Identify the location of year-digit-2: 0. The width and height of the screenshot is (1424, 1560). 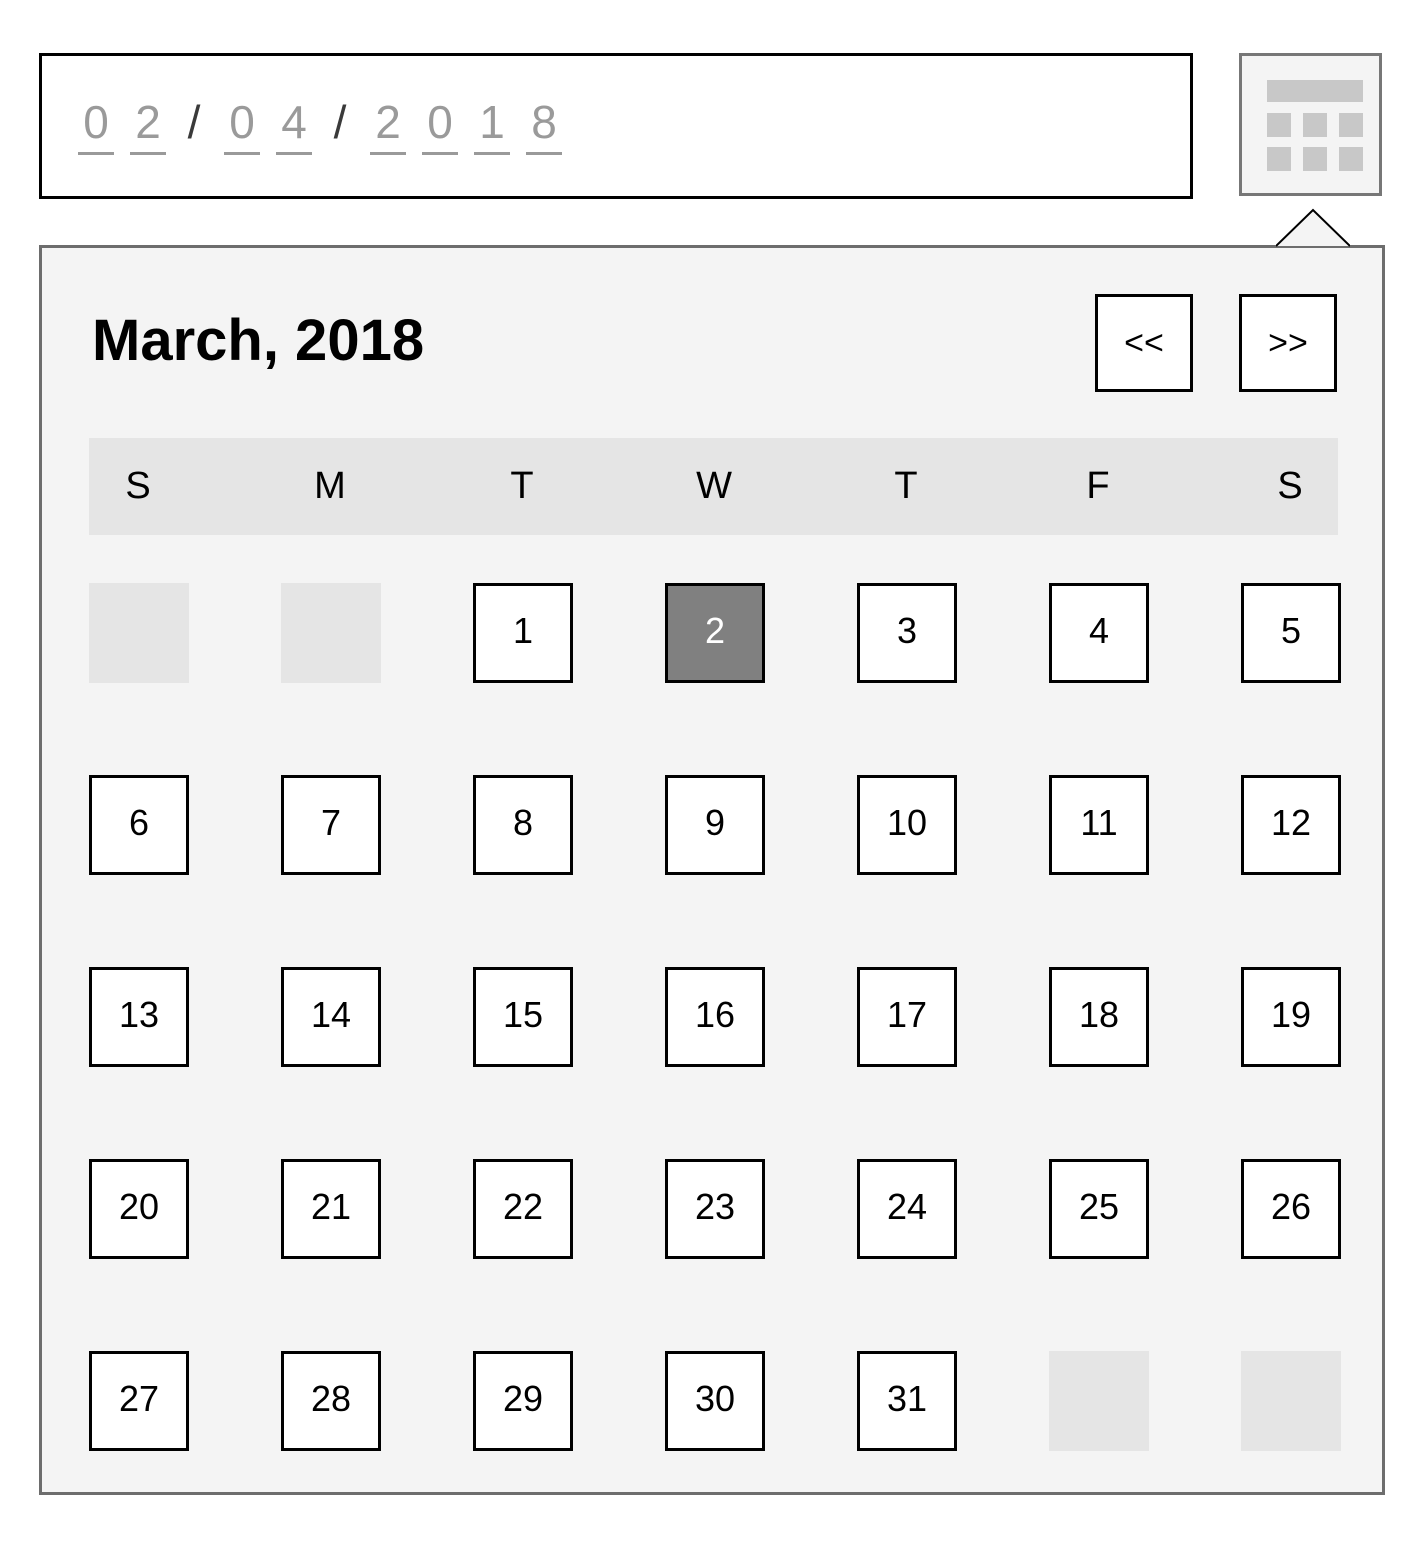
(440, 124).